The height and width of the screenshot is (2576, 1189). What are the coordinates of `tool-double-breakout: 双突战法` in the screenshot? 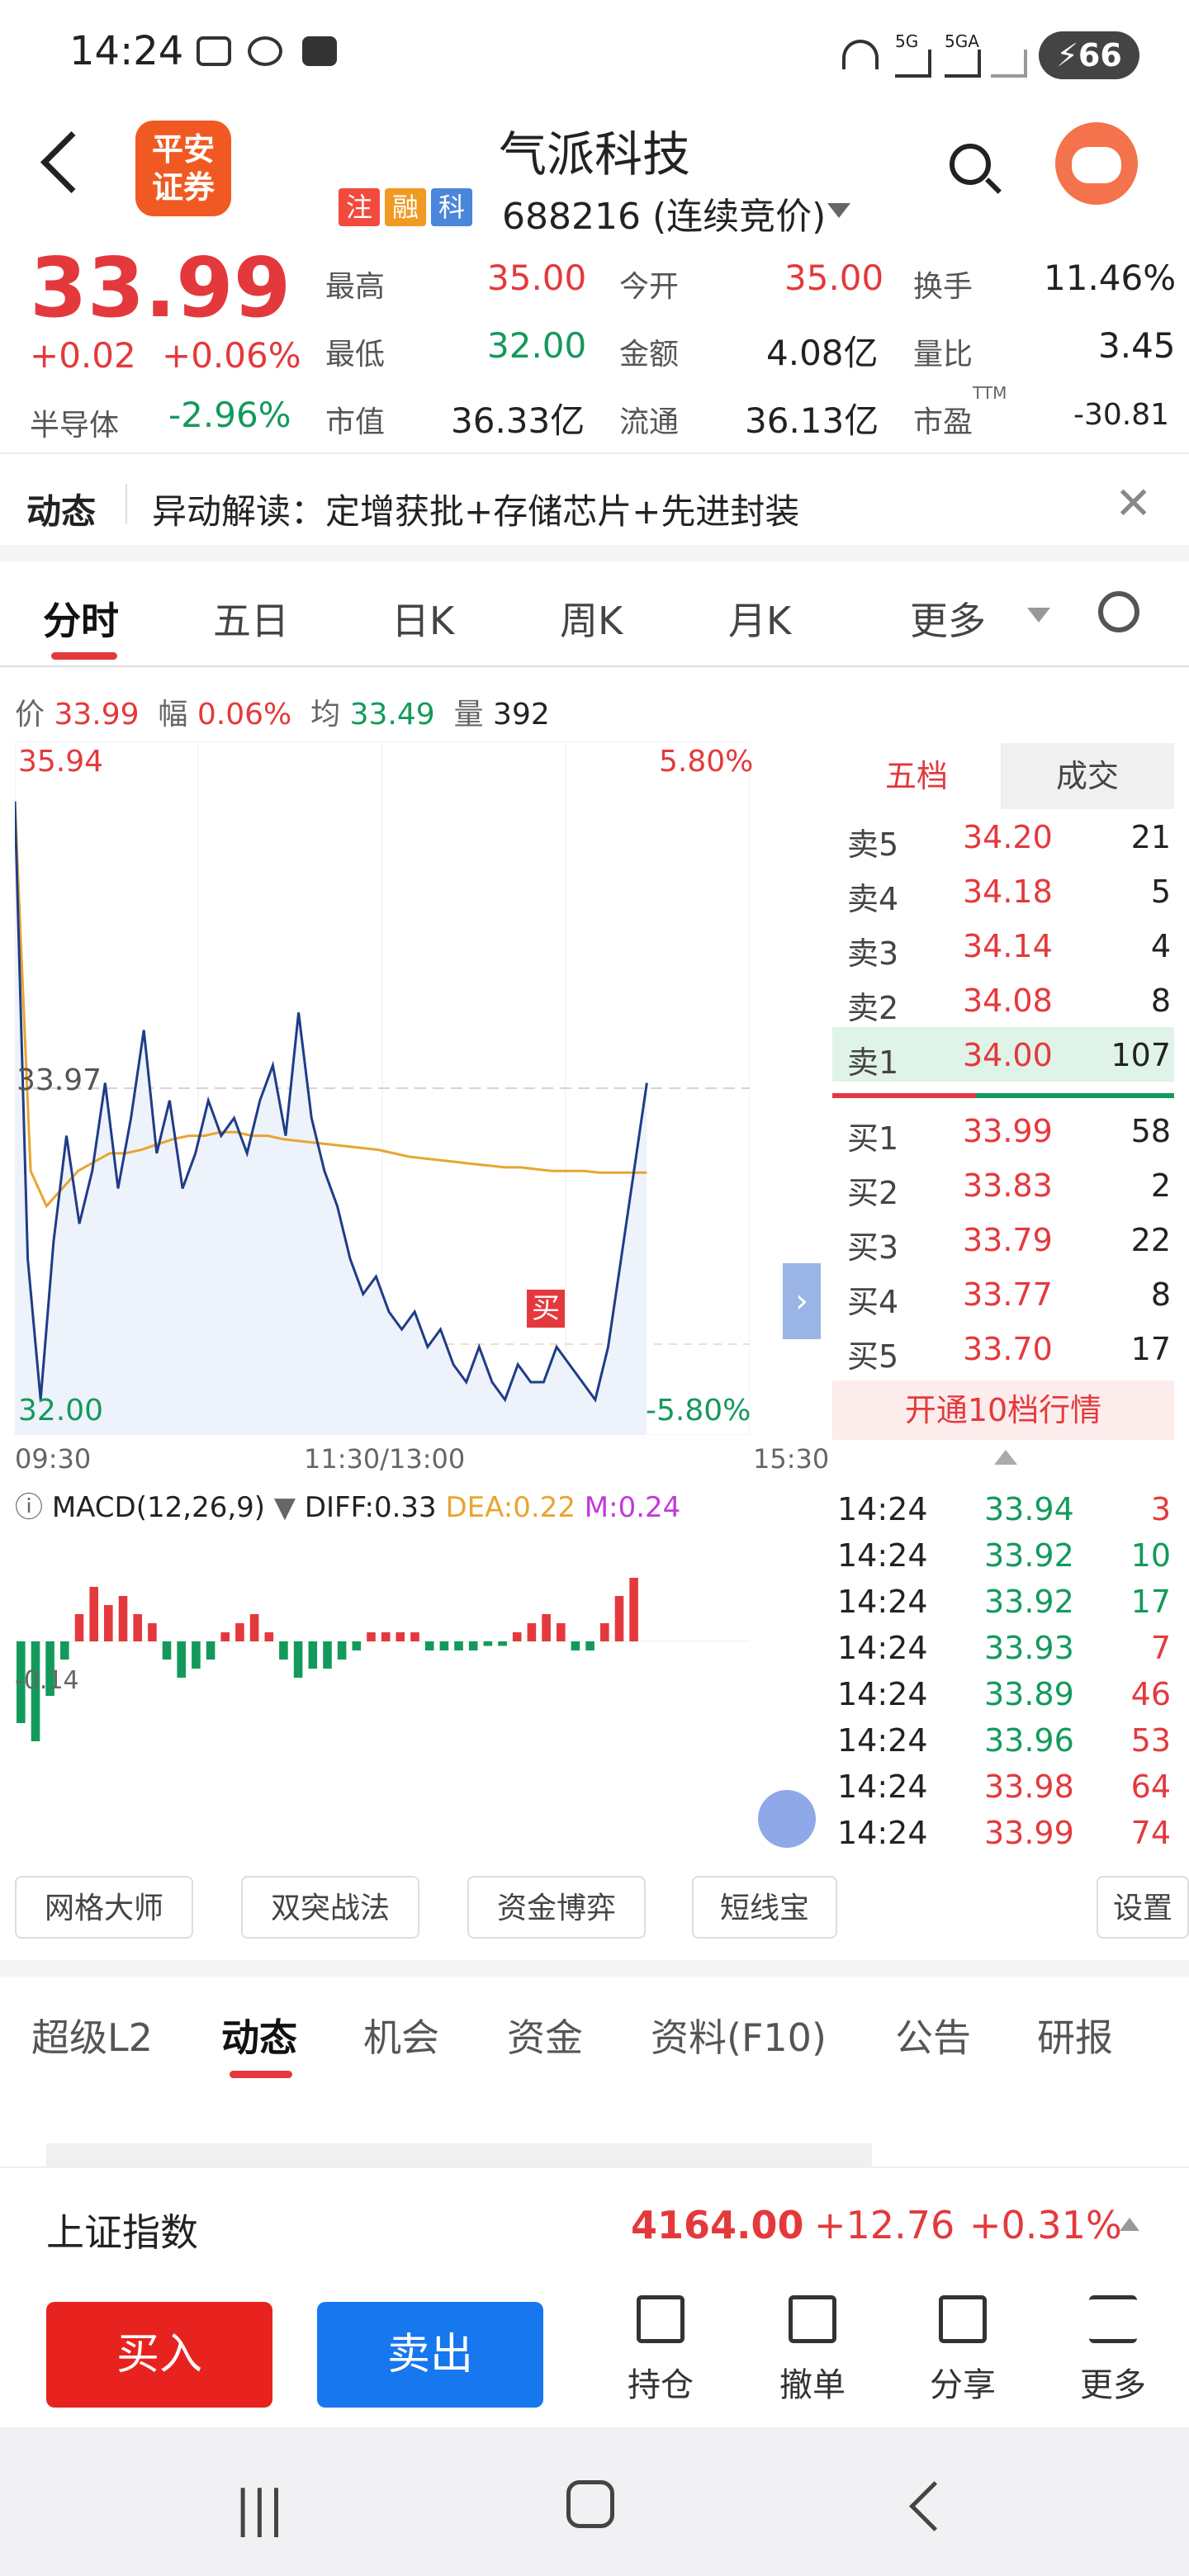 It's located at (330, 1907).